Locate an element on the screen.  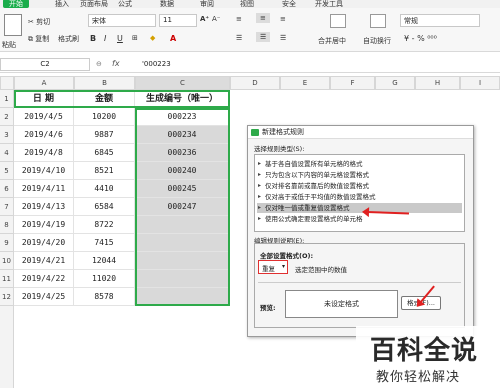
rule-option: 基于各自值设置所有单元格的格式 is located at coordinates (359, 164).